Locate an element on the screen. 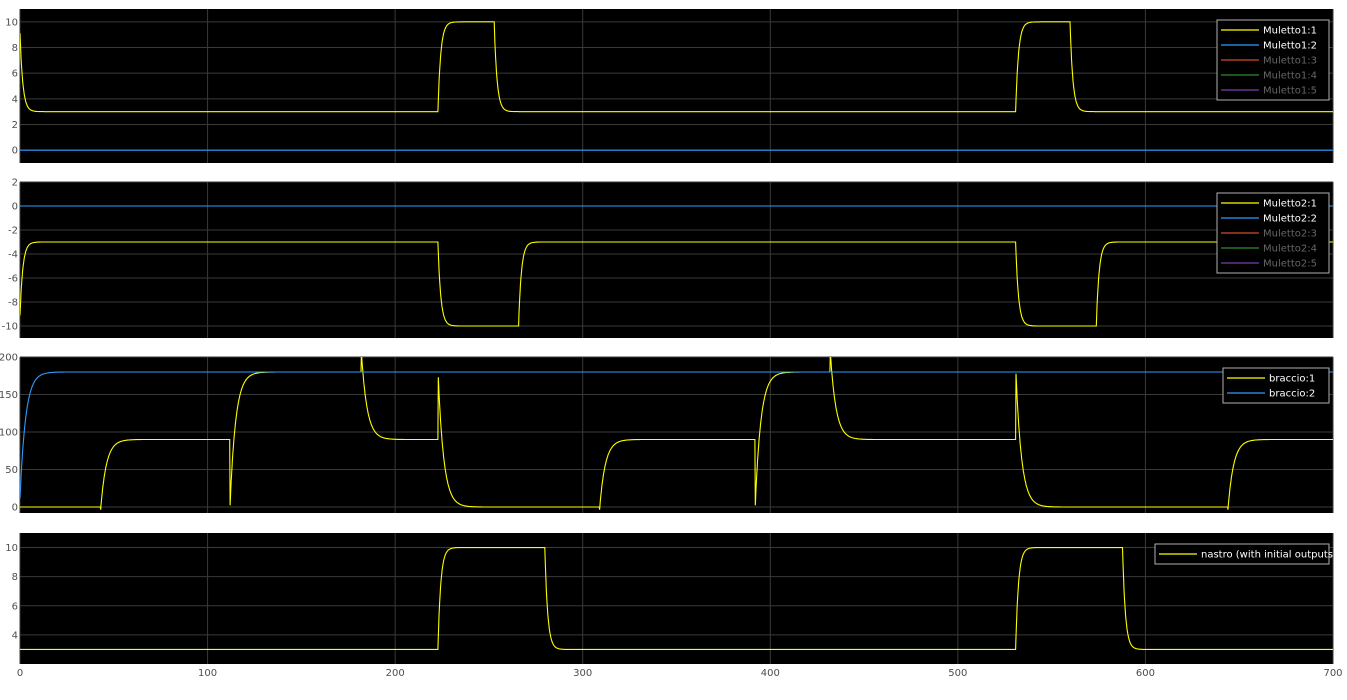 This screenshot has width=1347, height=700. x-tick-label: 300 is located at coordinates (582, 673).